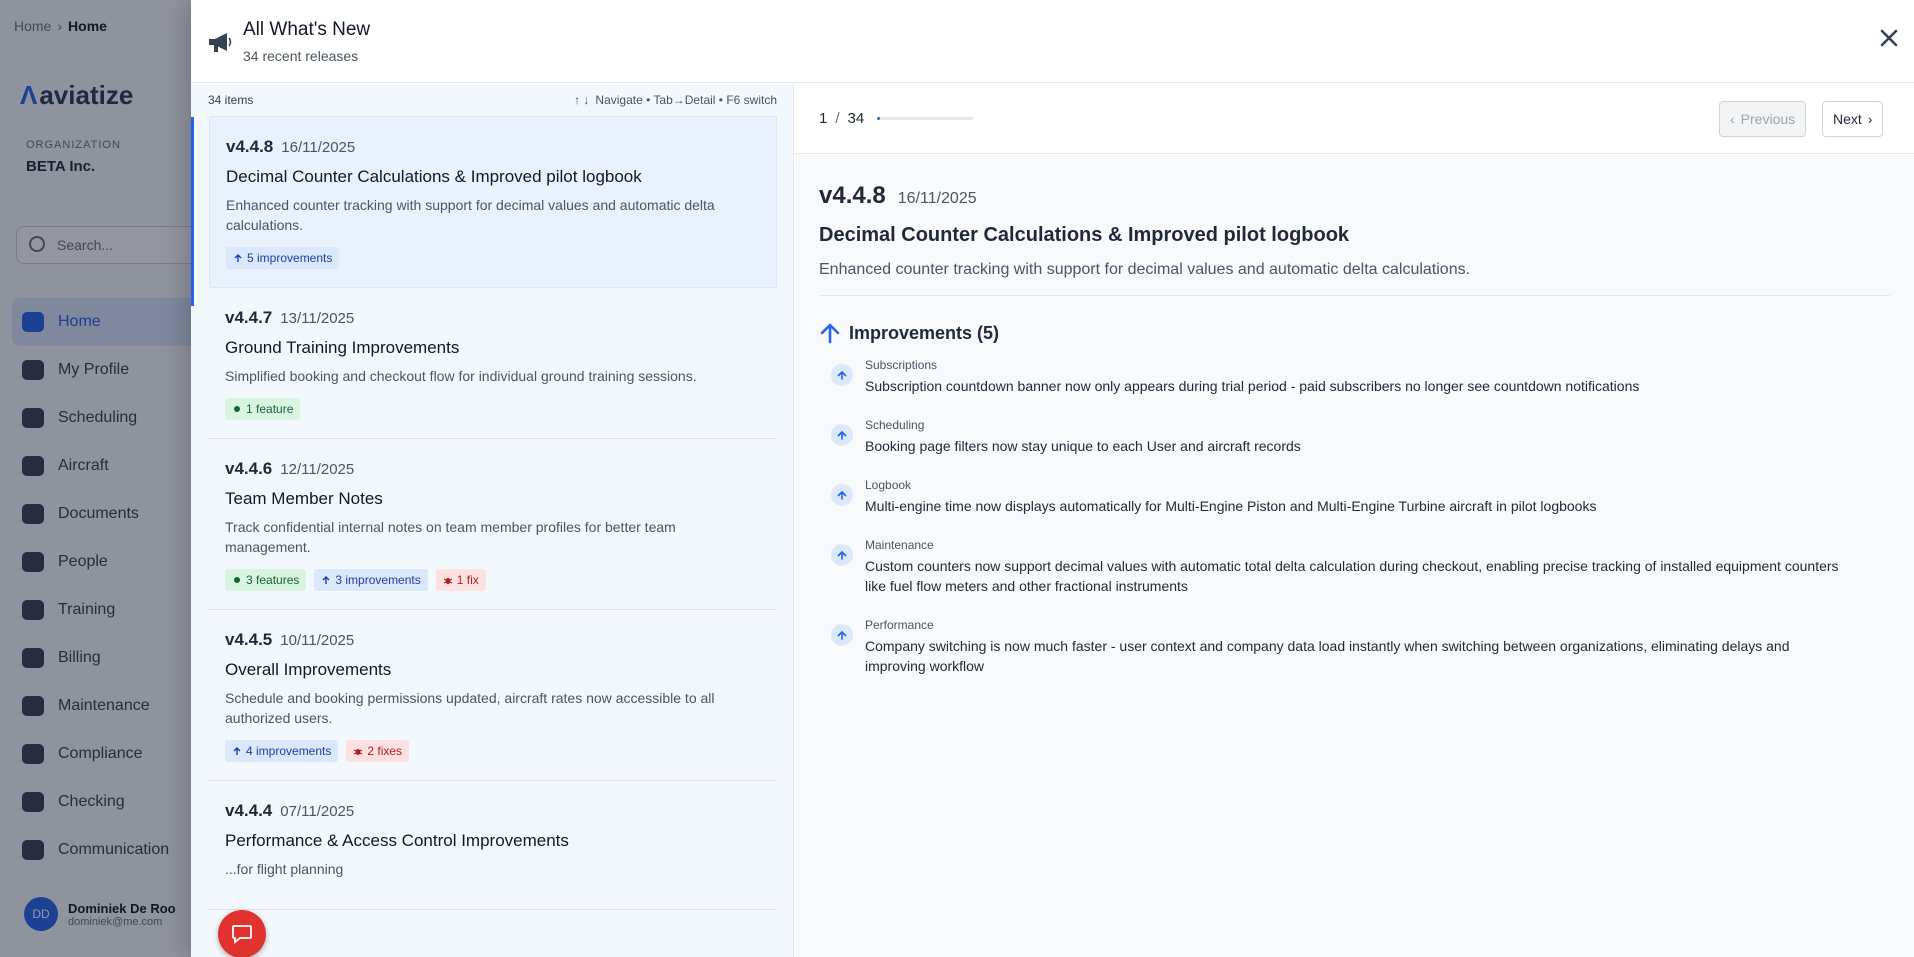 Image resolution: width=1914 pixels, height=957 pixels. I want to click on chat-bubble-icon, so click(242, 934).